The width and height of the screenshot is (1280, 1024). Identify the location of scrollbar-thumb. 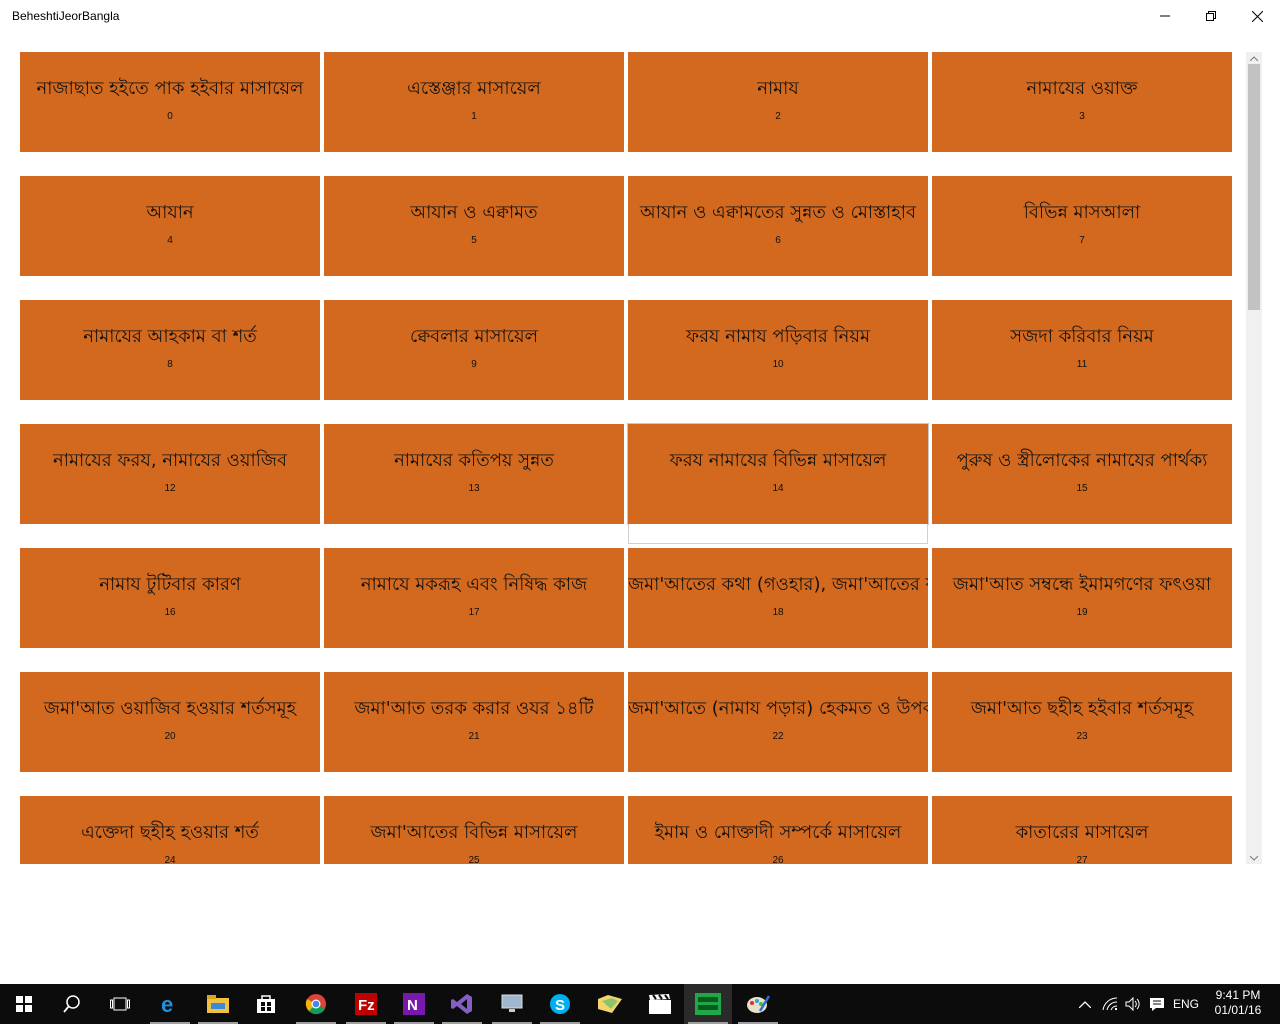
(1254, 187).